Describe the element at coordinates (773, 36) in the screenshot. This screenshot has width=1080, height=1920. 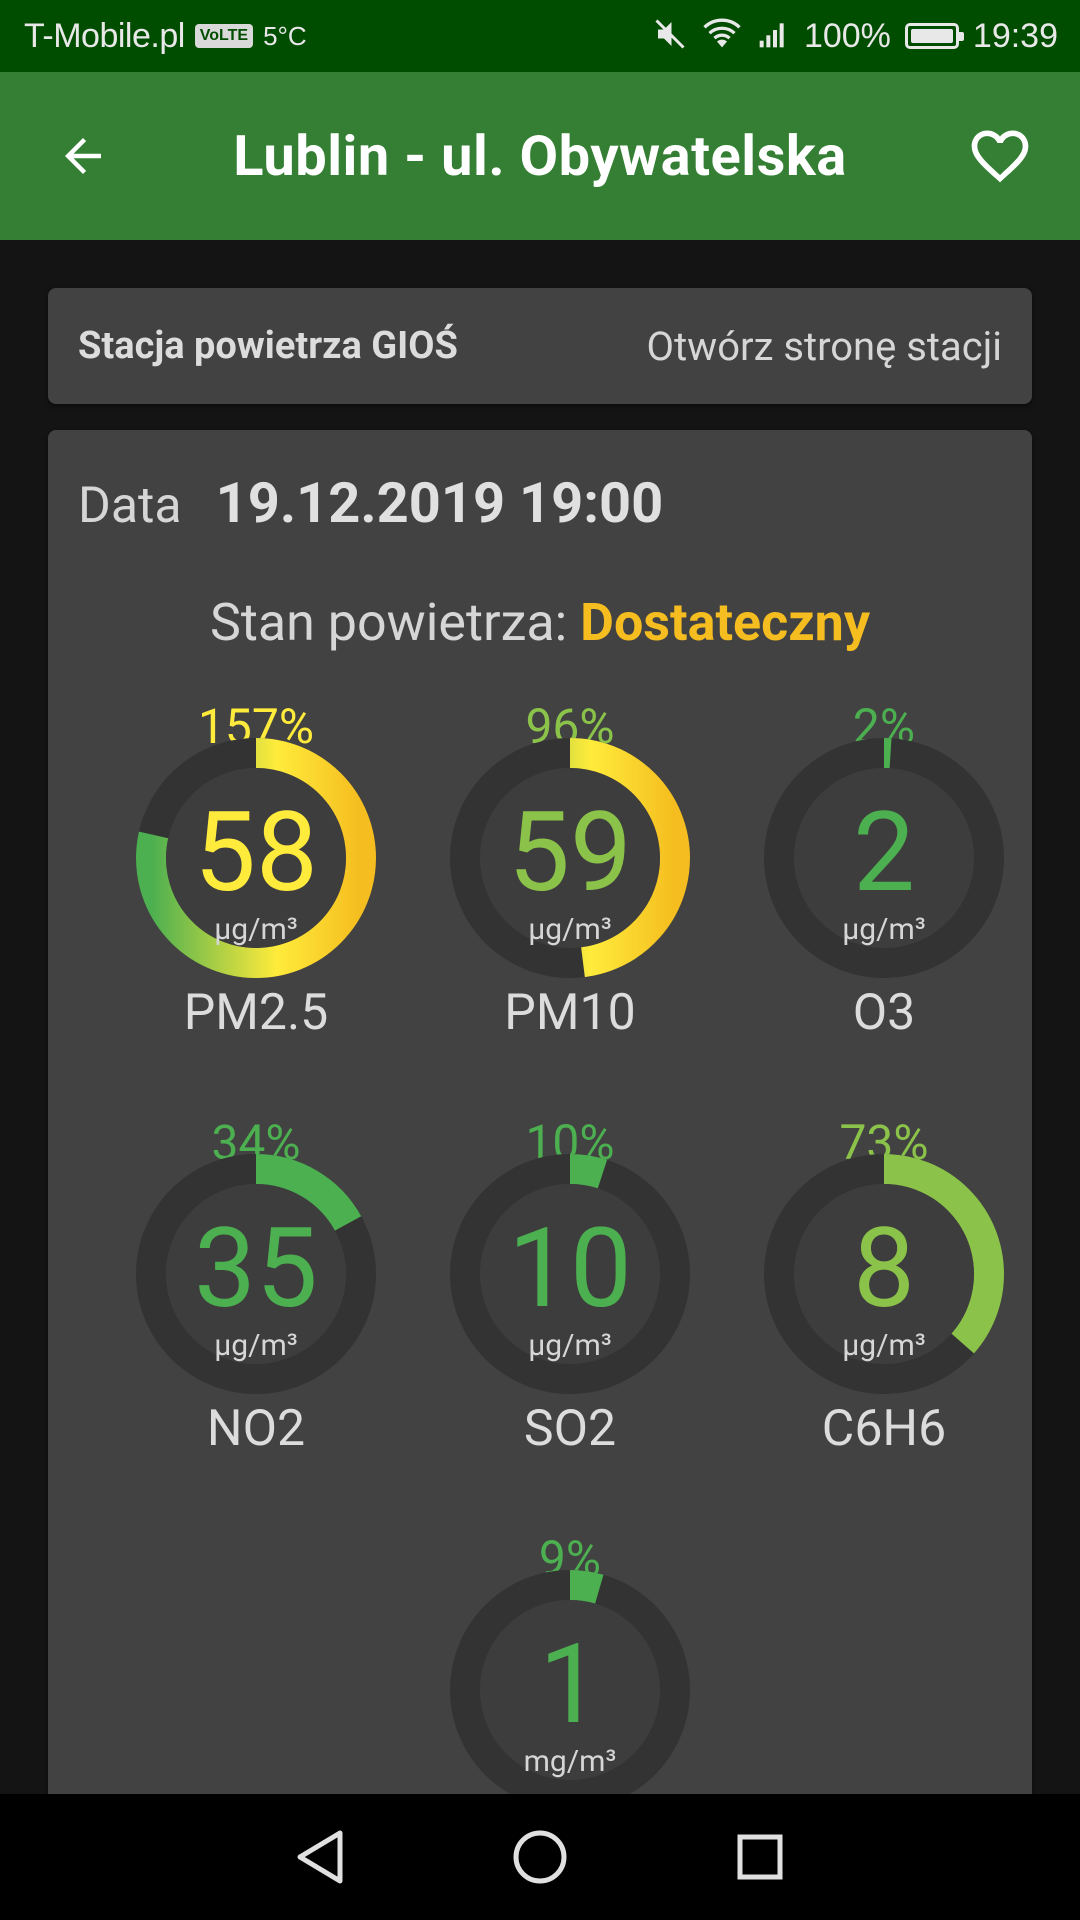
I see `signal-icon` at that location.